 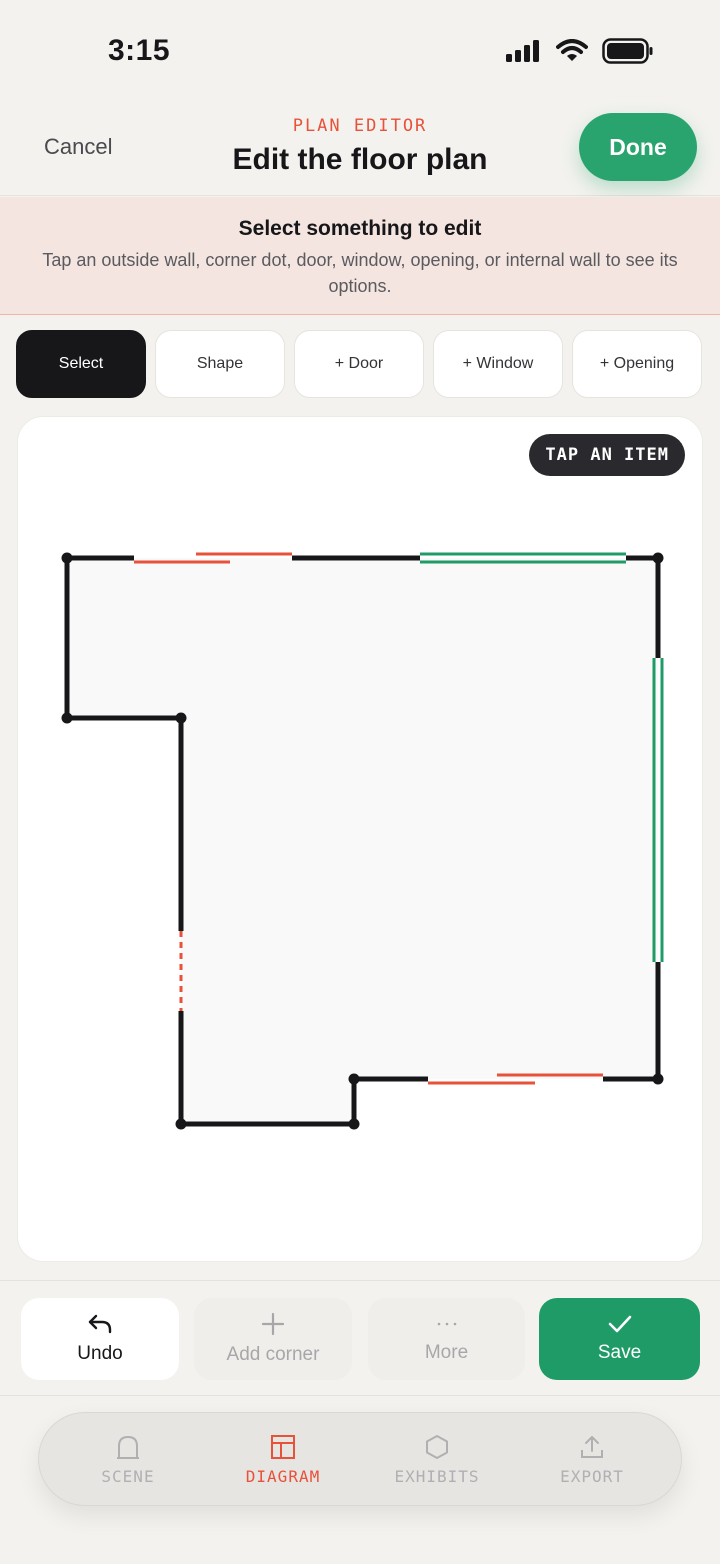 I want to click on battery-icon, so click(x=627, y=51).